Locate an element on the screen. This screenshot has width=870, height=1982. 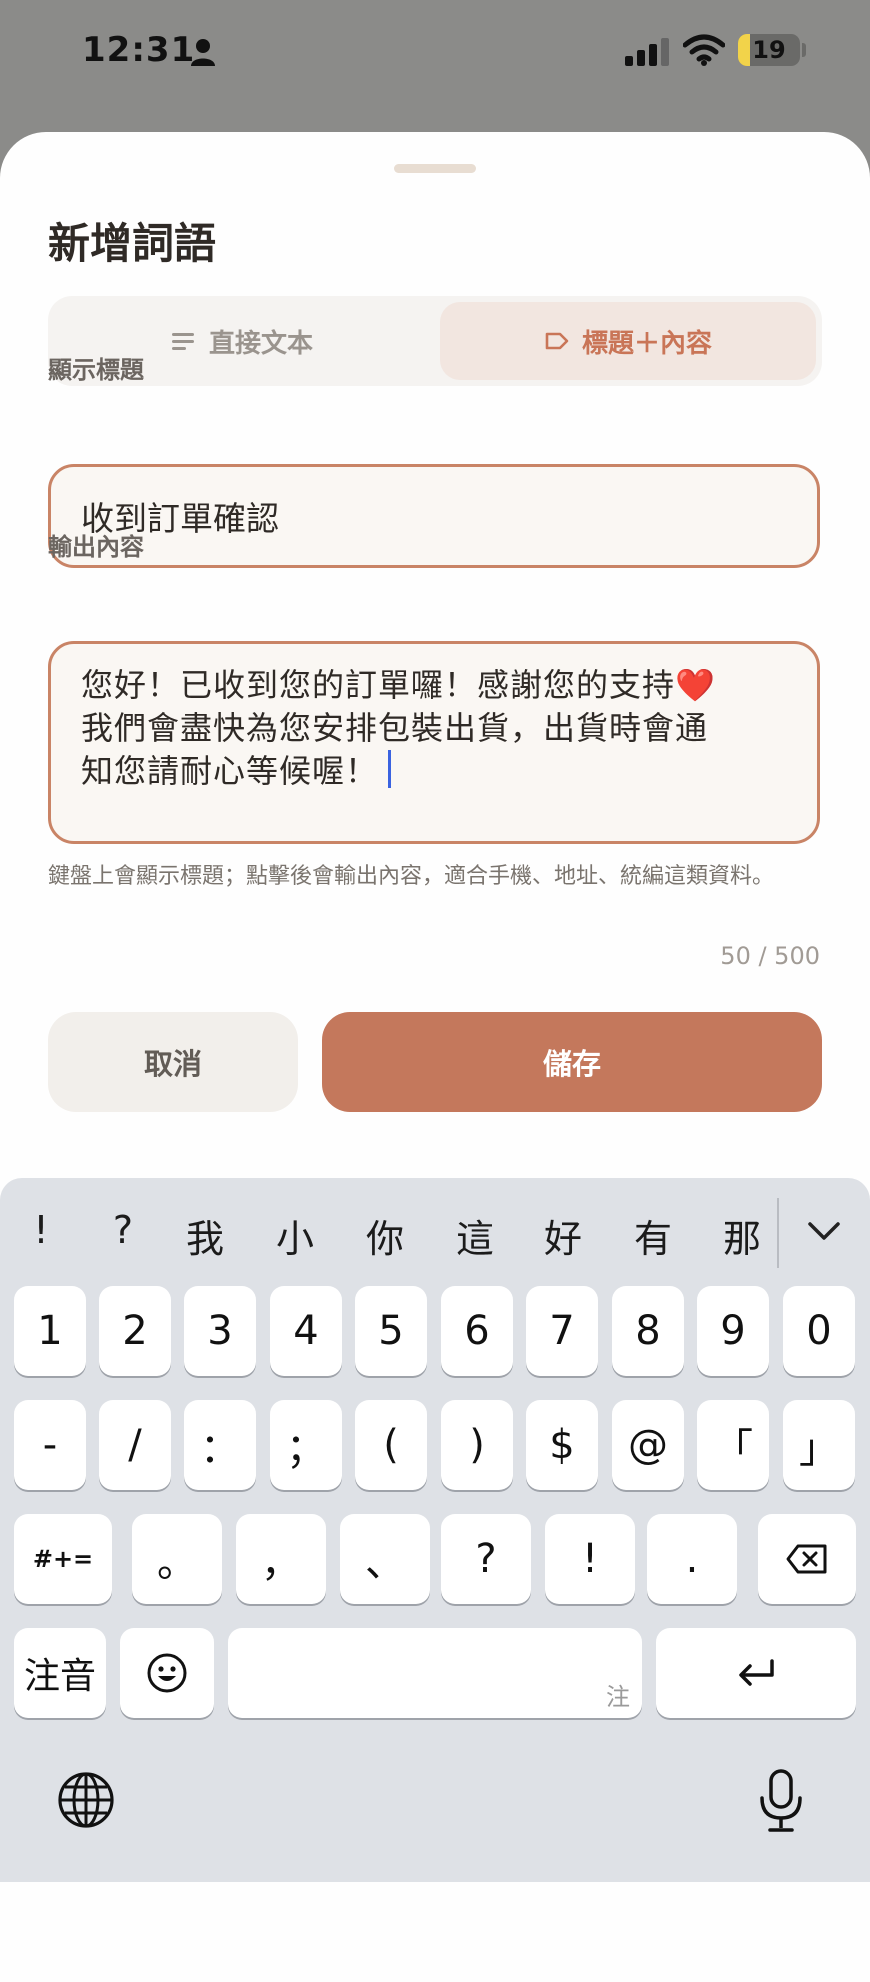
character-counter: 50 / 500 is located at coordinates (770, 956).